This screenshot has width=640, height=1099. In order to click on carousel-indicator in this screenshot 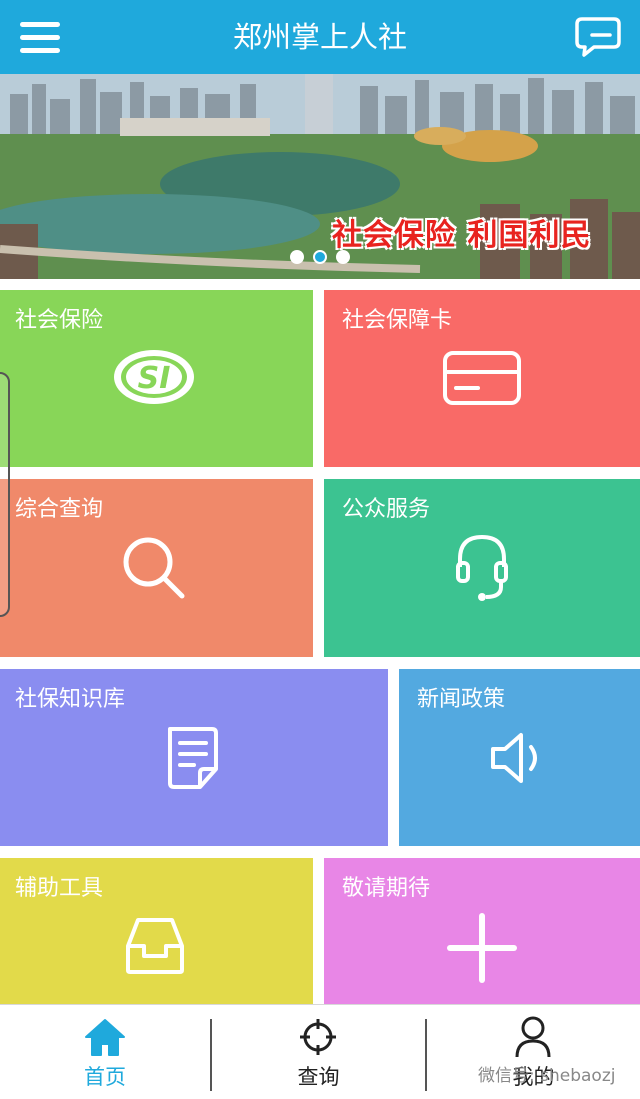, I will do `click(320, 257)`.